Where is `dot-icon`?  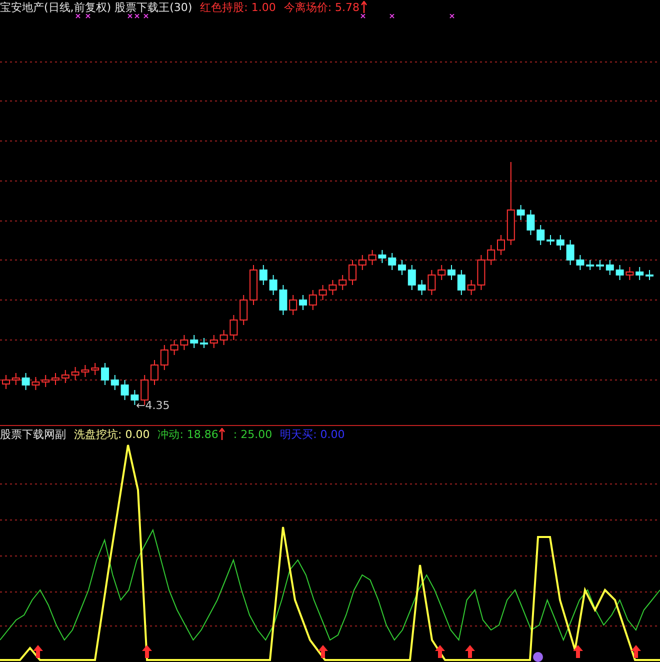
dot-icon is located at coordinates (538, 657).